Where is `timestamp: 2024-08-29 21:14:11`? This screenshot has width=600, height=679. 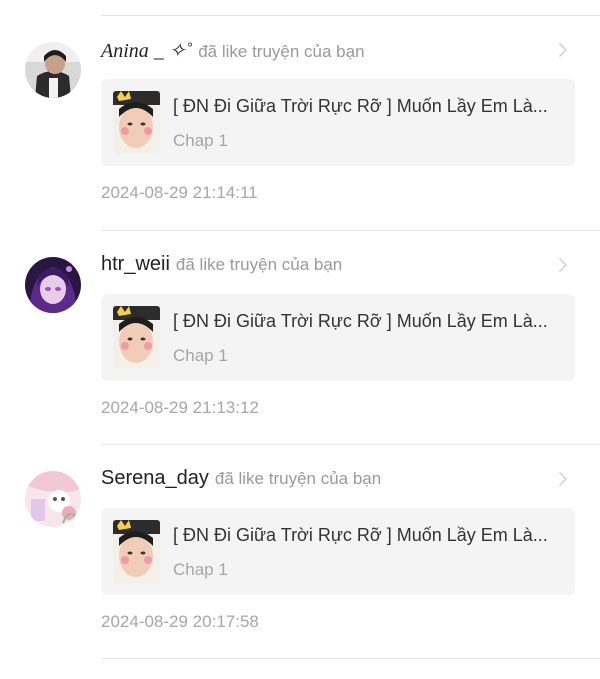 timestamp: 2024-08-29 21:14:11 is located at coordinates (179, 192).